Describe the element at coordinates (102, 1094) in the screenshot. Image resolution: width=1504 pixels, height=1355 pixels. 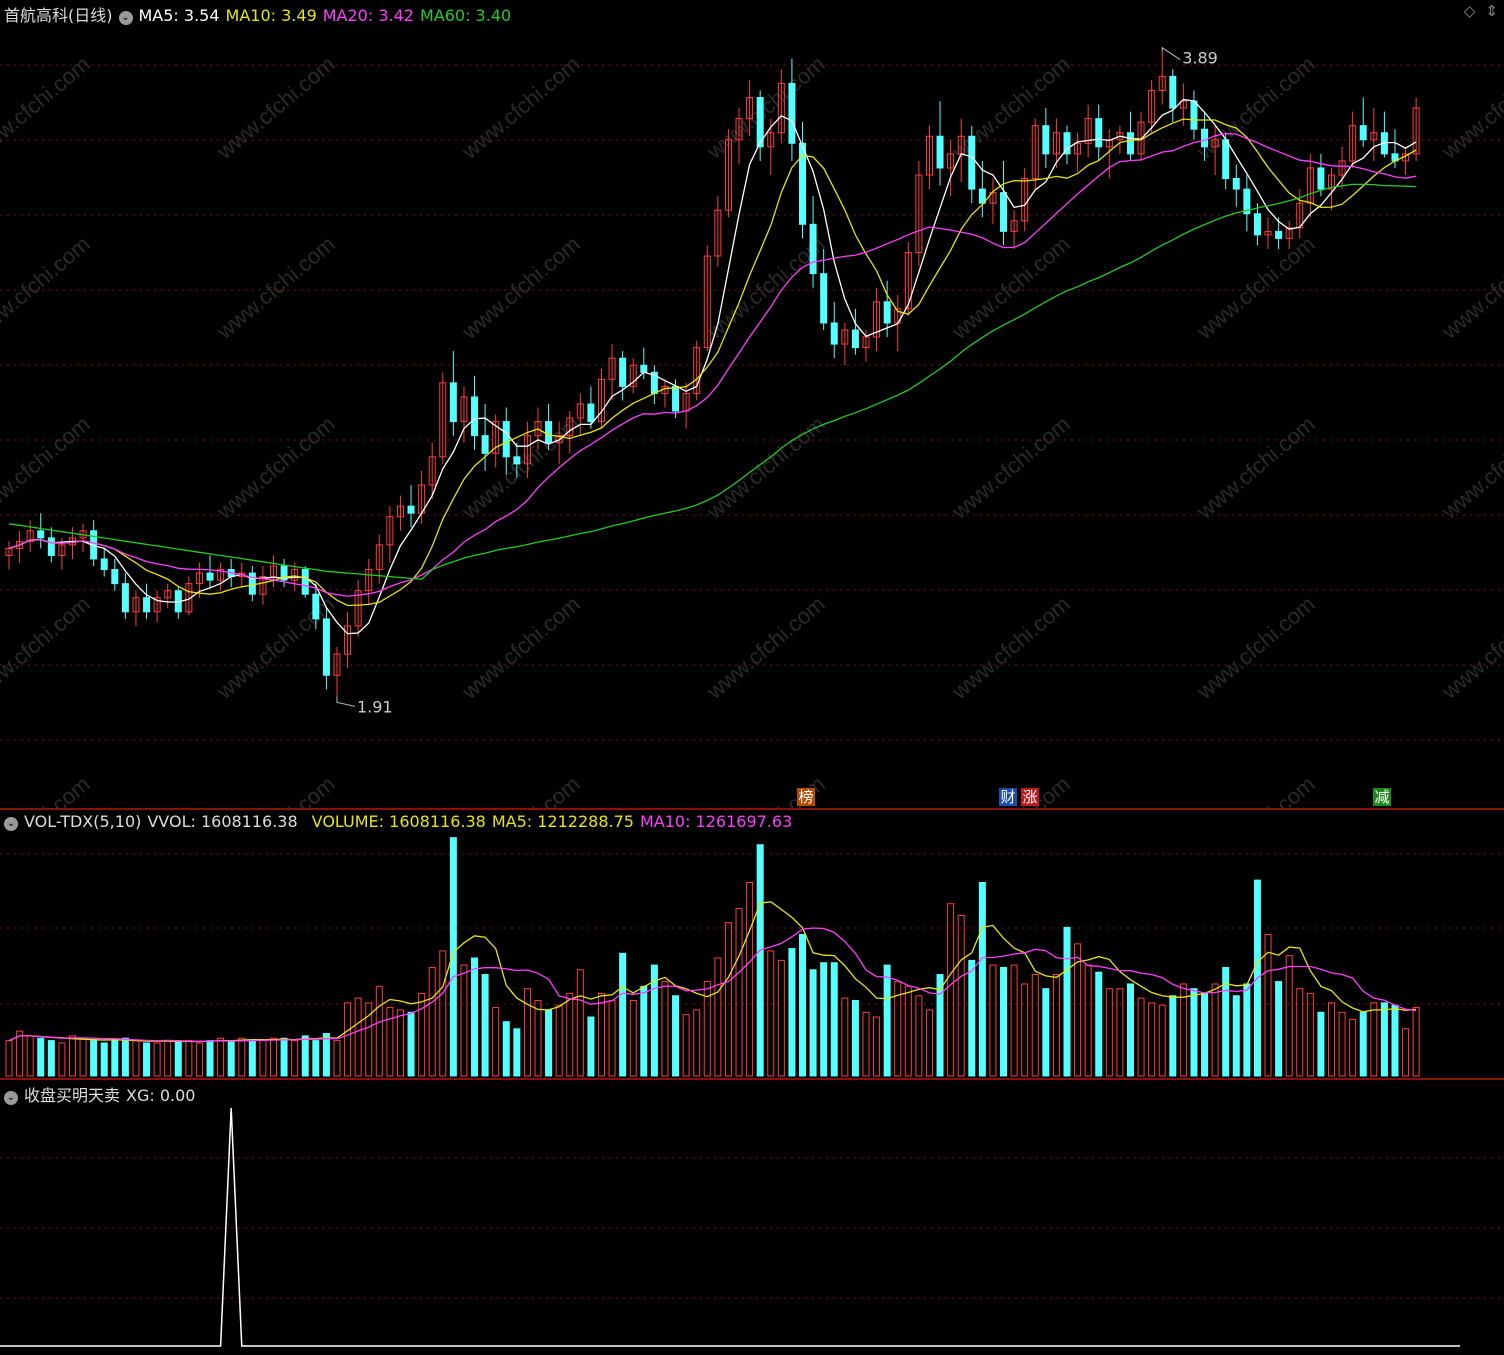
I see `xg-header: ⌄ 收盘买明天卖 XG: 0.00` at that location.